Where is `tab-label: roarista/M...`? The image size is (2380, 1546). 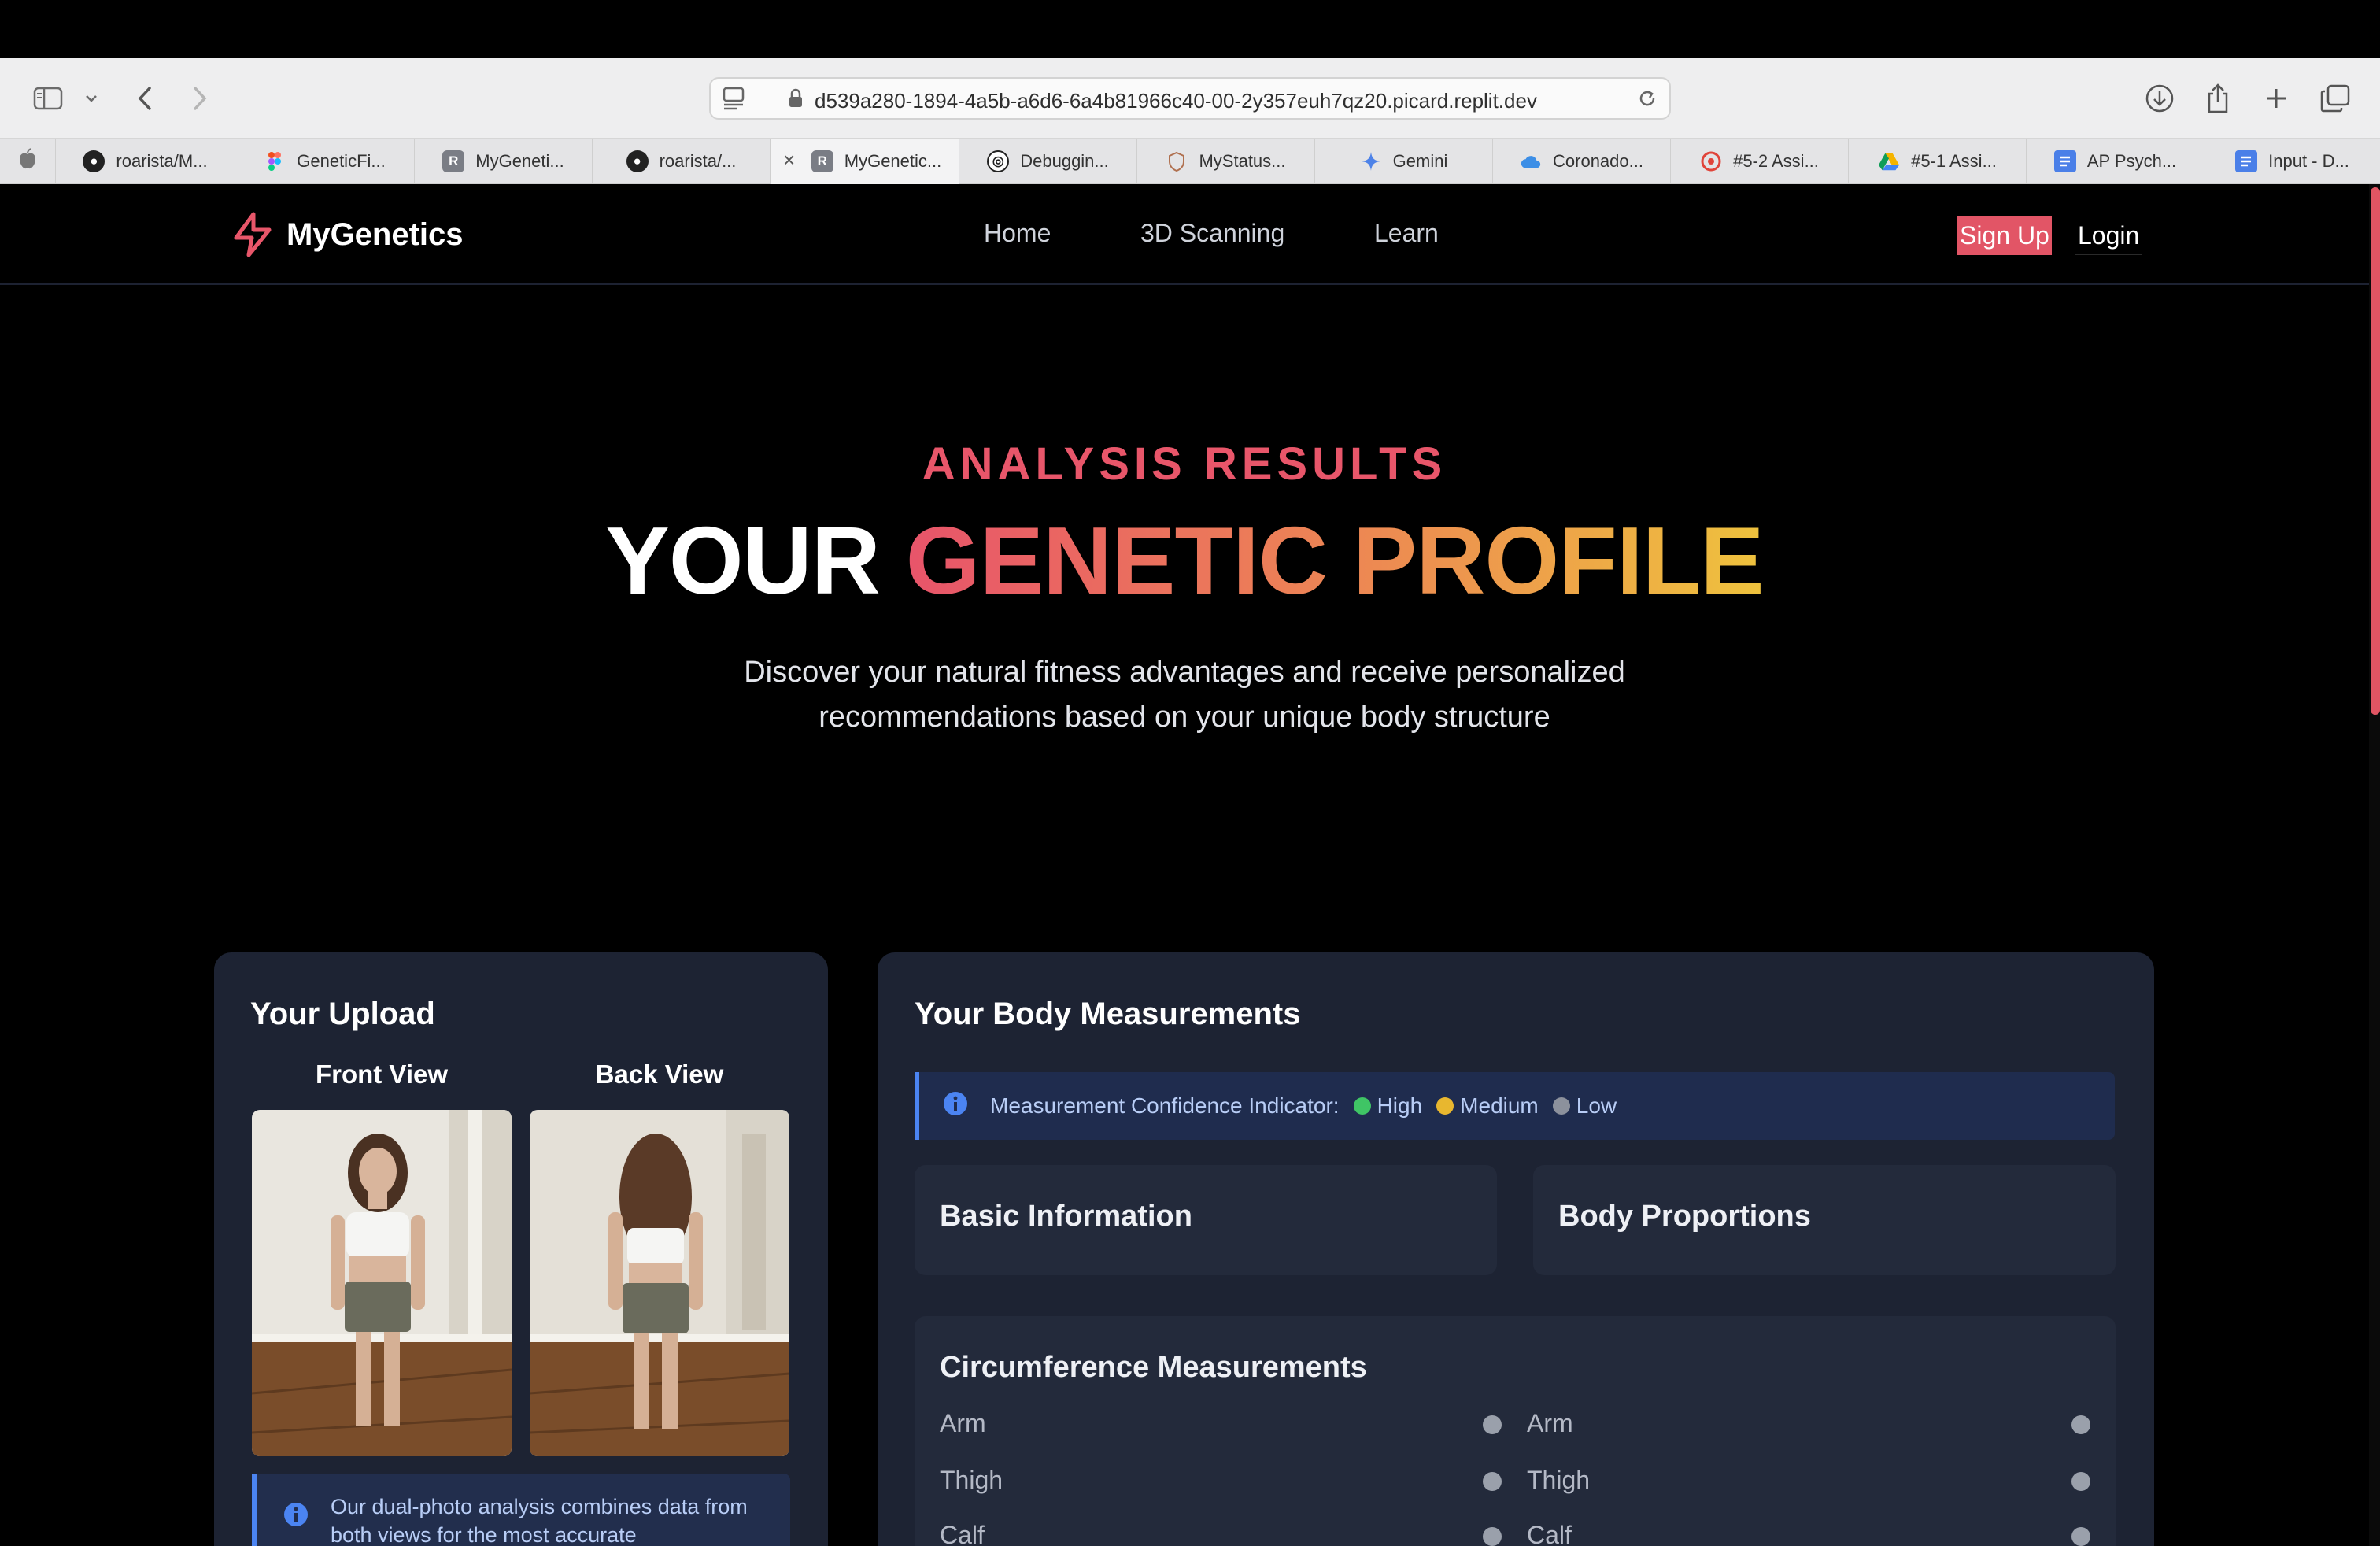 tab-label: roarista/M... is located at coordinates (162, 161).